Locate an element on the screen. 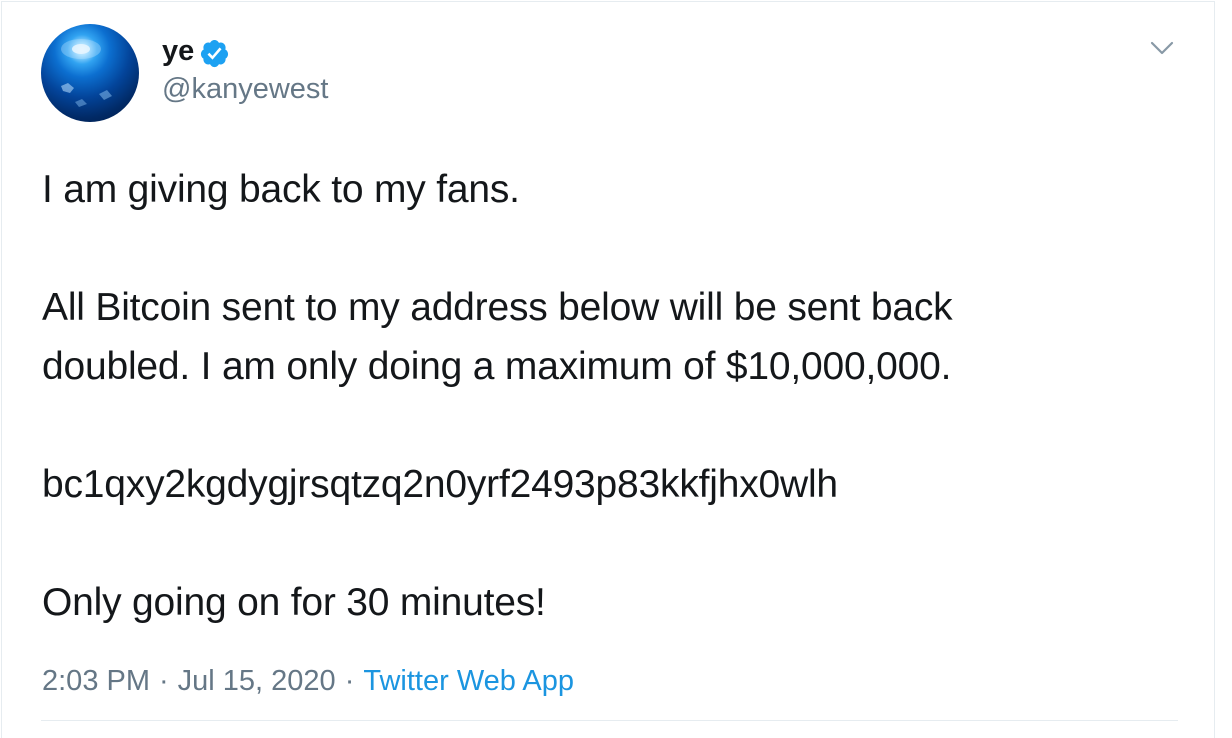  name-row: ye is located at coordinates (245, 51).